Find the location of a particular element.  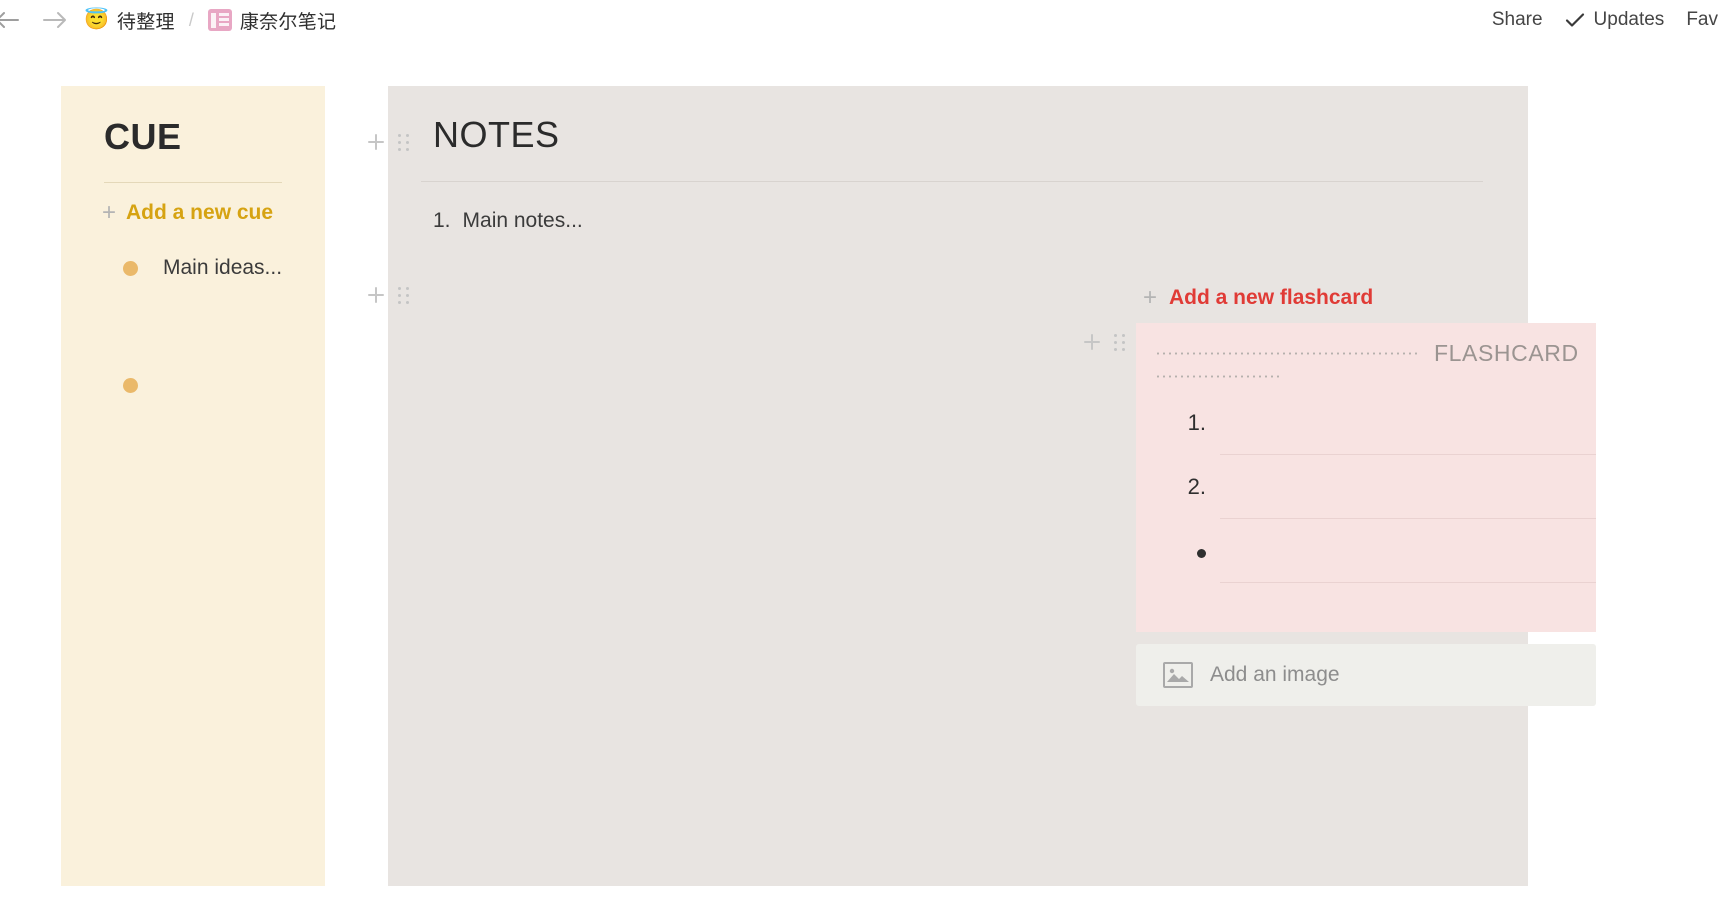

add-new-cue-button: + Add a new cue is located at coordinates (213, 213).